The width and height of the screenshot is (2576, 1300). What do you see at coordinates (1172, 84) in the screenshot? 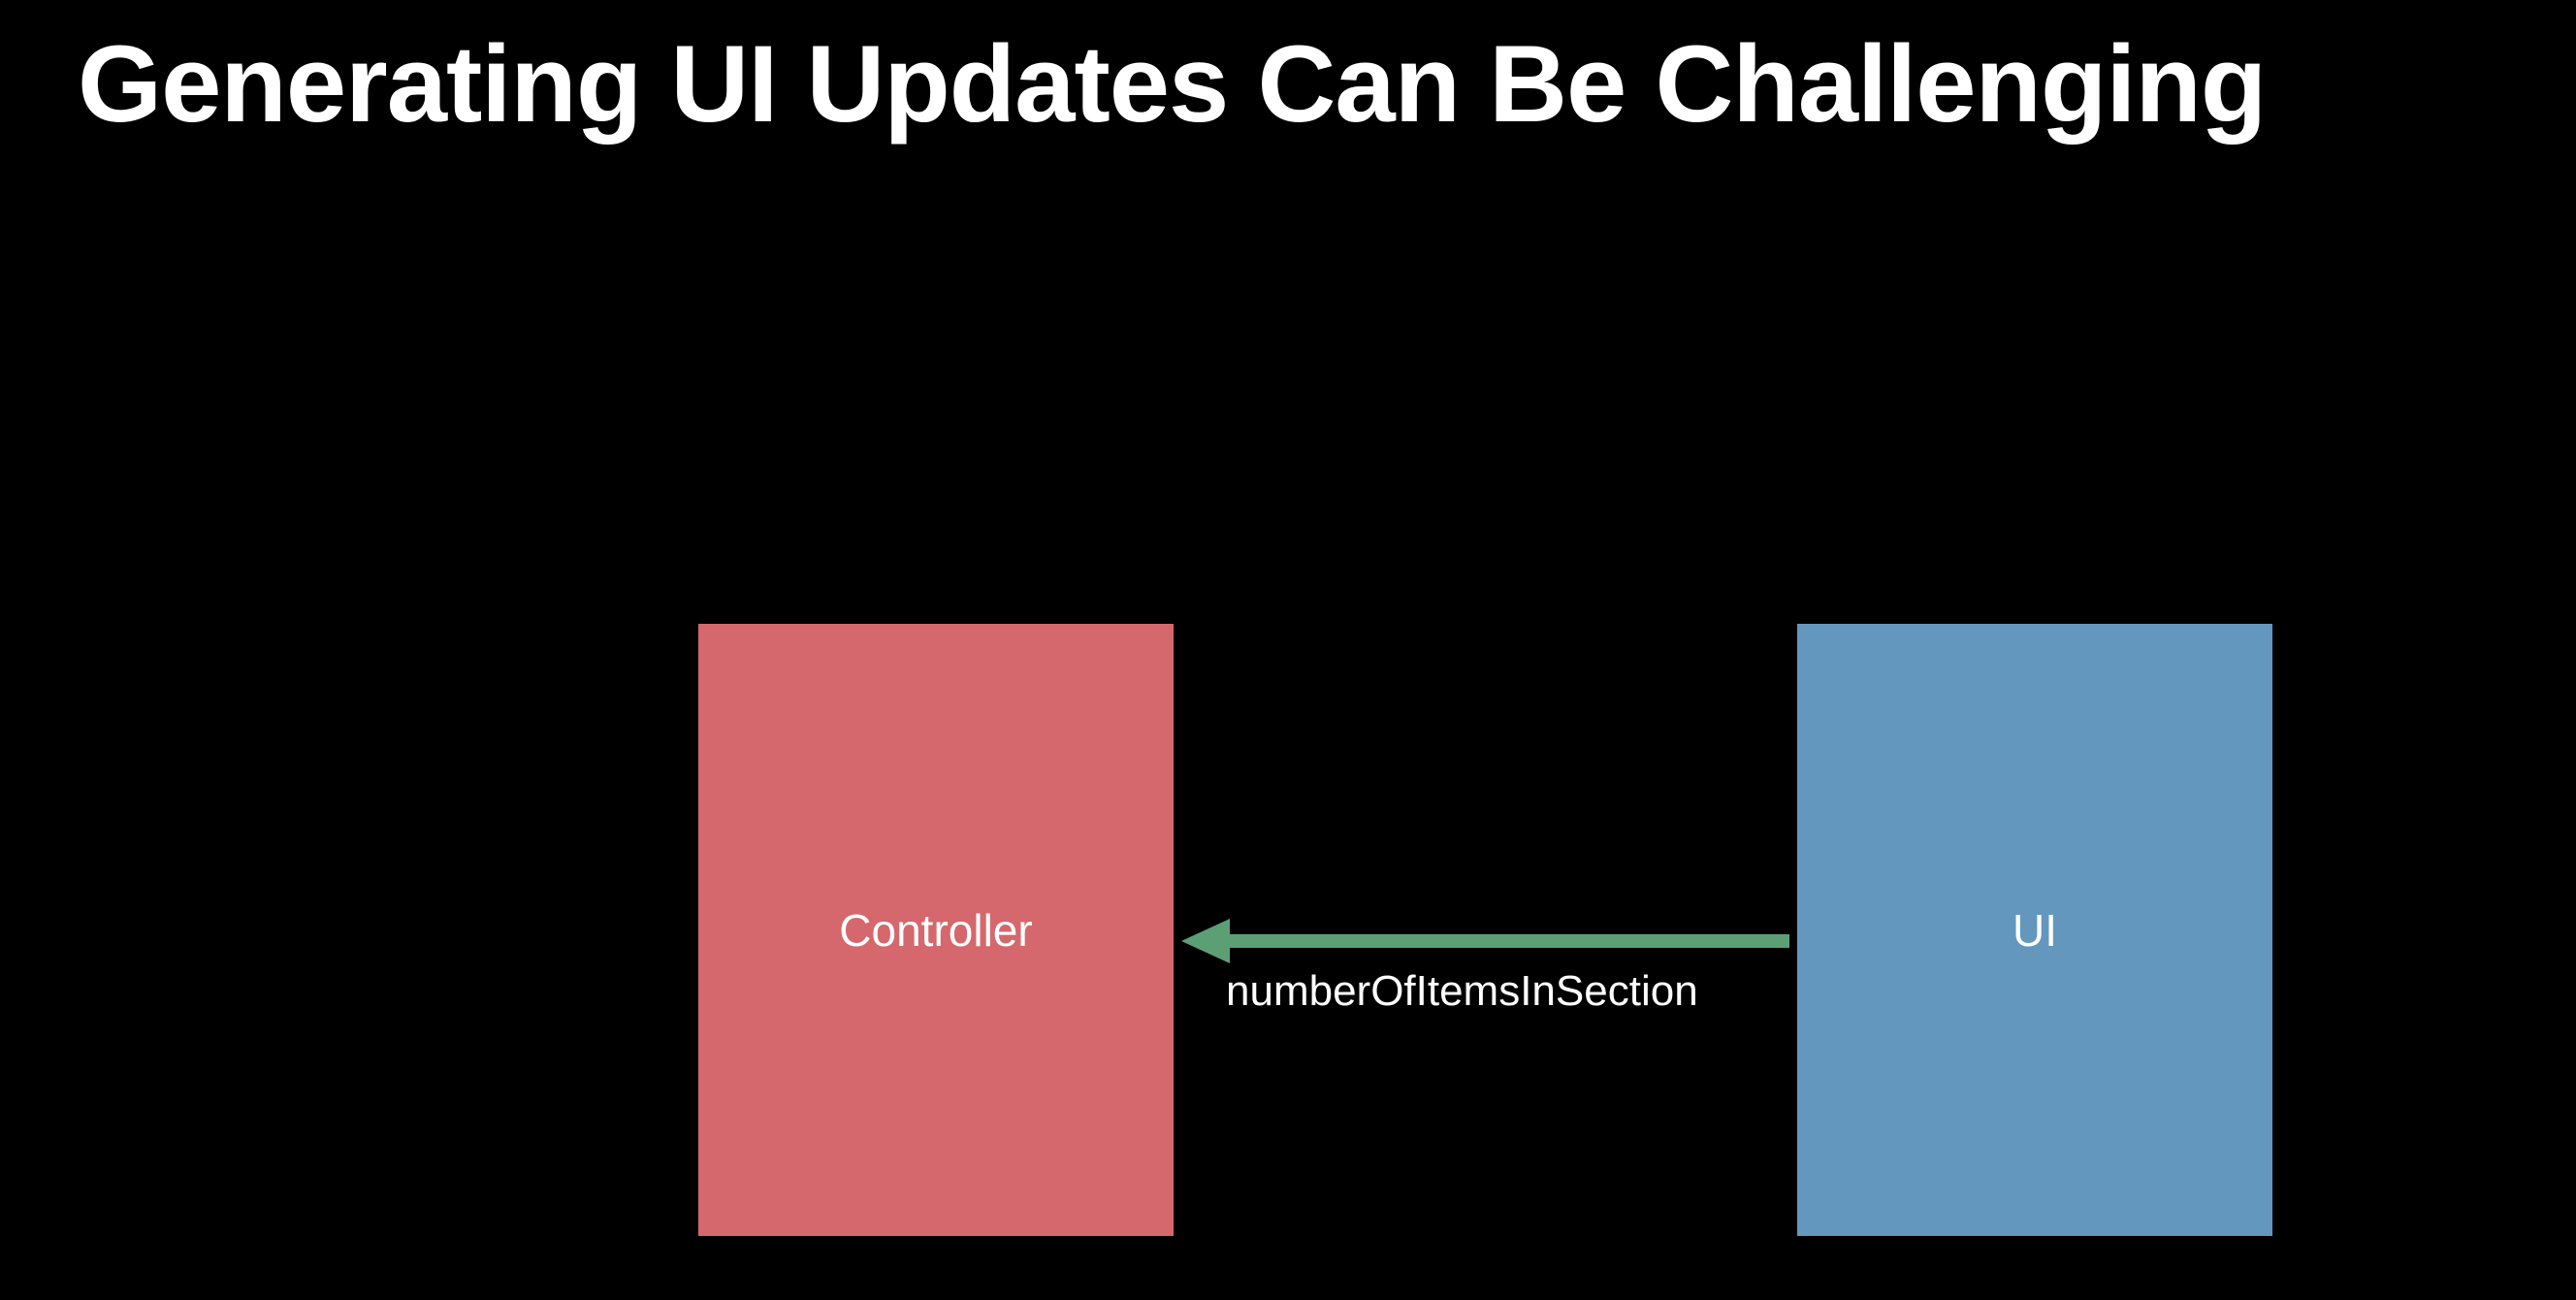
I see `slide-title: Generating UI Updates Can Be Challenging` at bounding box center [1172, 84].